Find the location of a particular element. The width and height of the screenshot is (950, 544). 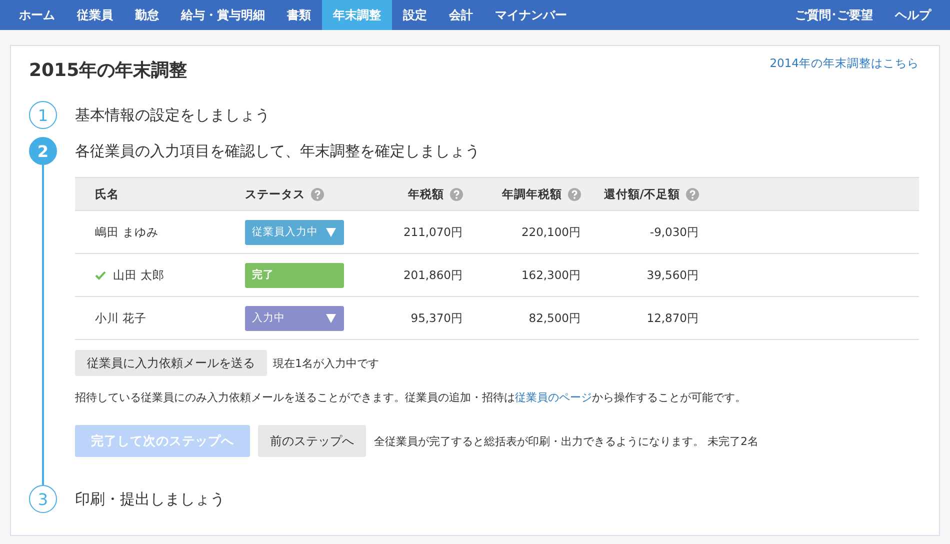

step-title: 基本情報の設定をしましょう is located at coordinates (172, 115).